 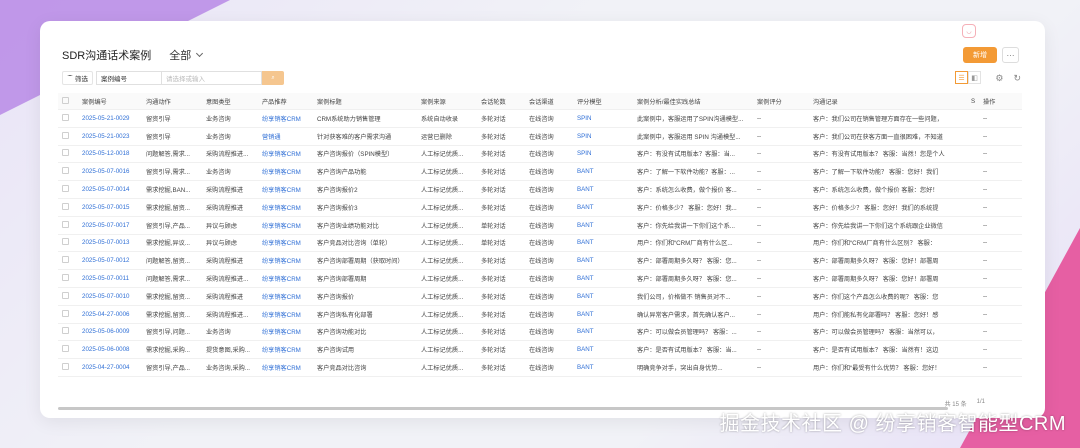 I want to click on case-id-link: 2025-05-07-0013, so click(x=110, y=242).